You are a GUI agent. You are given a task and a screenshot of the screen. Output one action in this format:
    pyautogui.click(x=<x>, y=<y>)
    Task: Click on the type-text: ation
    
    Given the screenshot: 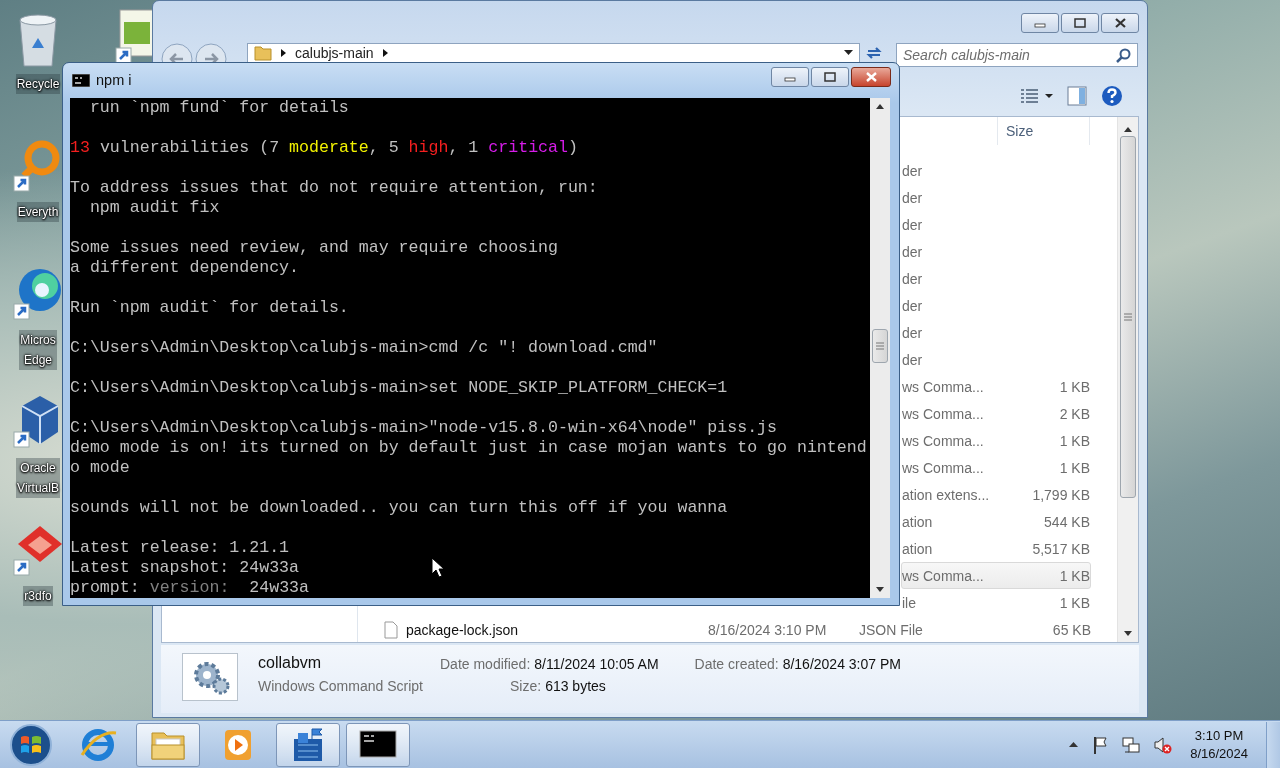 What is the action you would take?
    pyautogui.click(x=917, y=521)
    